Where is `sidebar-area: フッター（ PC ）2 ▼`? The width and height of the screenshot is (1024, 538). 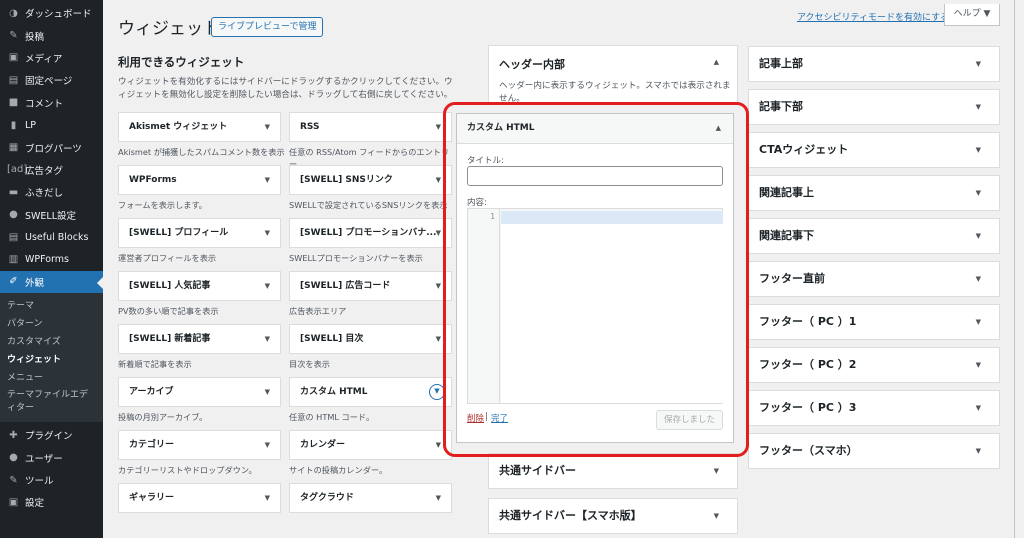
sidebar-area: フッター（ PC ）2 ▼ is located at coordinates (874, 365).